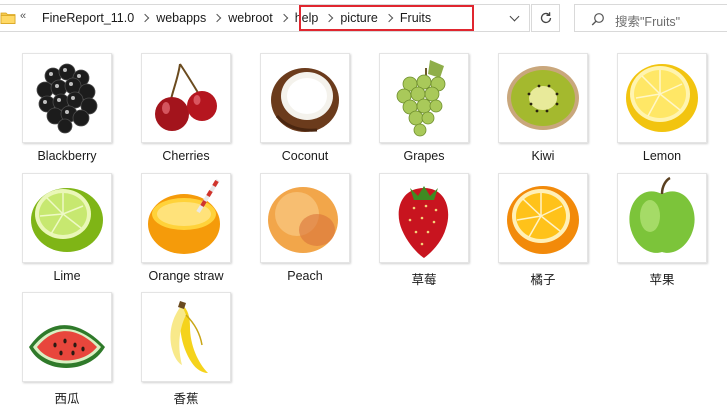 The width and height of the screenshot is (727, 414). Describe the element at coordinates (543, 156) in the screenshot. I see `file-name: Kiwi` at that location.